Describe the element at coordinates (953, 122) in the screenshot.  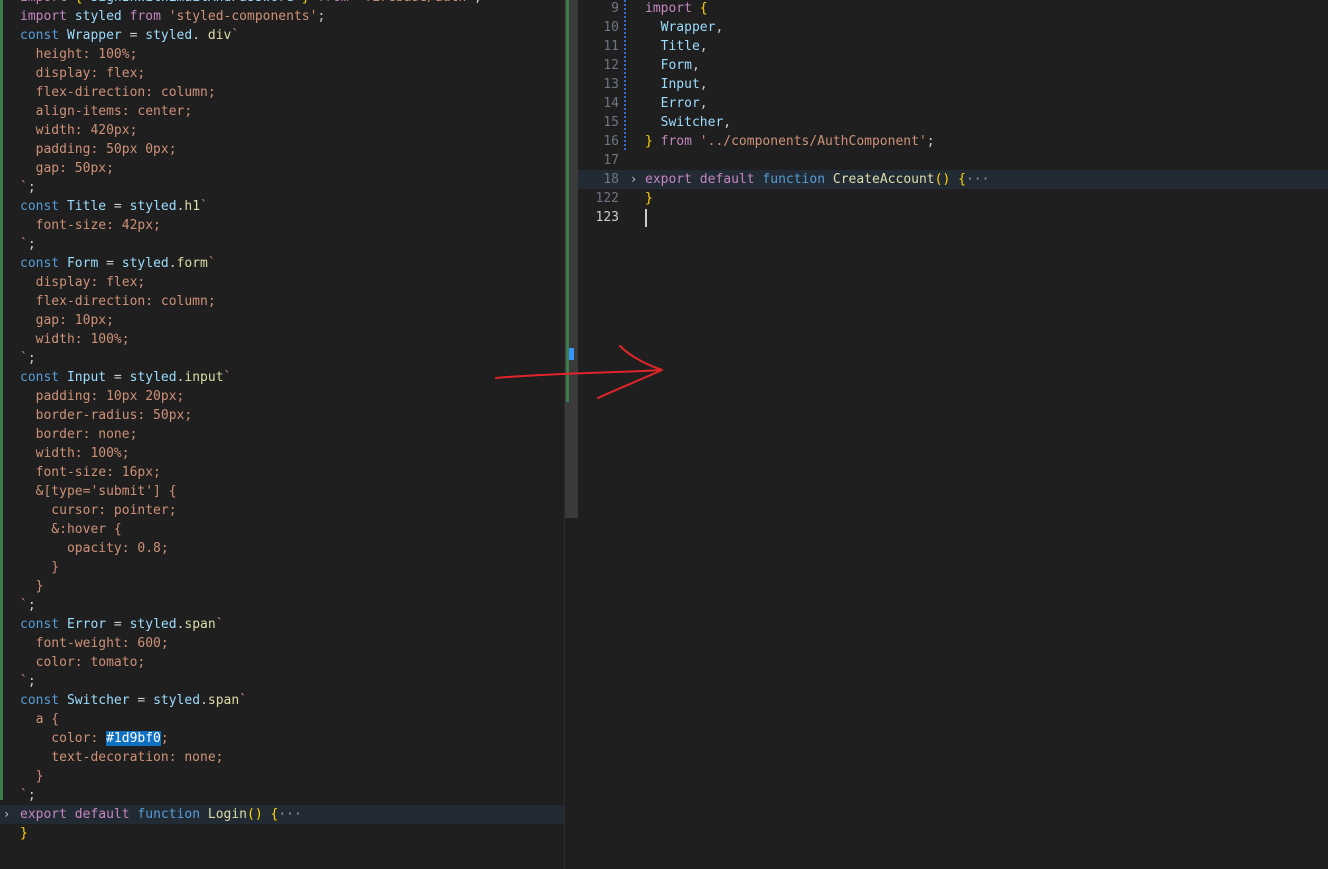
I see `code-line: 15 Switcher,` at that location.